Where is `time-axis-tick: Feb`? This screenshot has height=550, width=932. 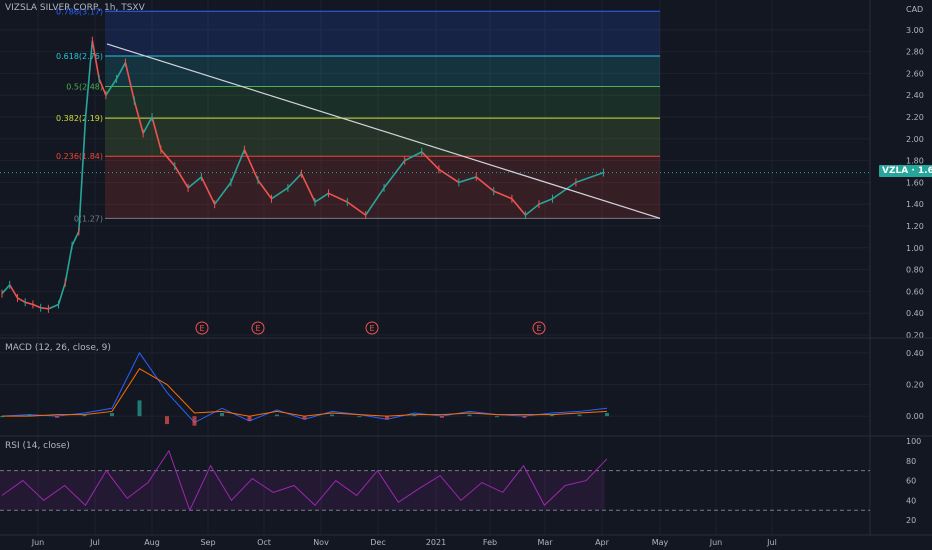 time-axis-tick: Feb is located at coordinates (490, 542).